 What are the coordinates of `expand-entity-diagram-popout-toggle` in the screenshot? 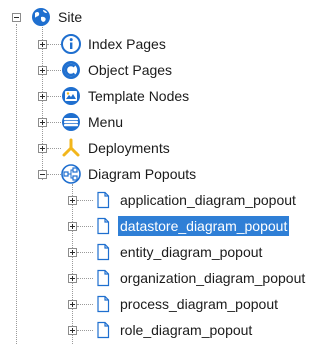 It's located at (72, 252).